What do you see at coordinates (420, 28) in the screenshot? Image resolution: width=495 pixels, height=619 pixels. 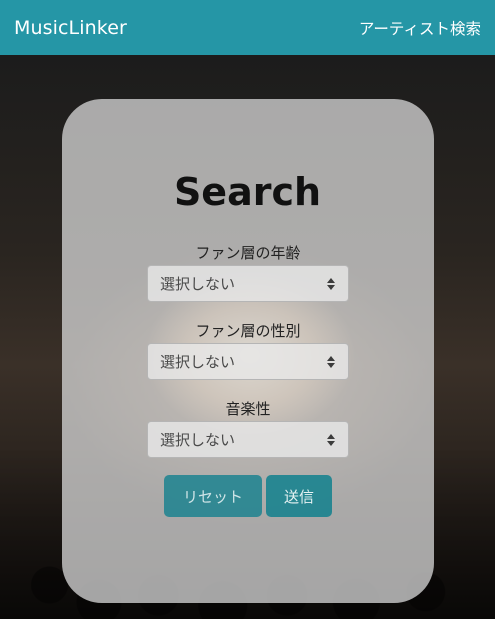 I see `nav-link-artist-search: アーティスト検索` at bounding box center [420, 28].